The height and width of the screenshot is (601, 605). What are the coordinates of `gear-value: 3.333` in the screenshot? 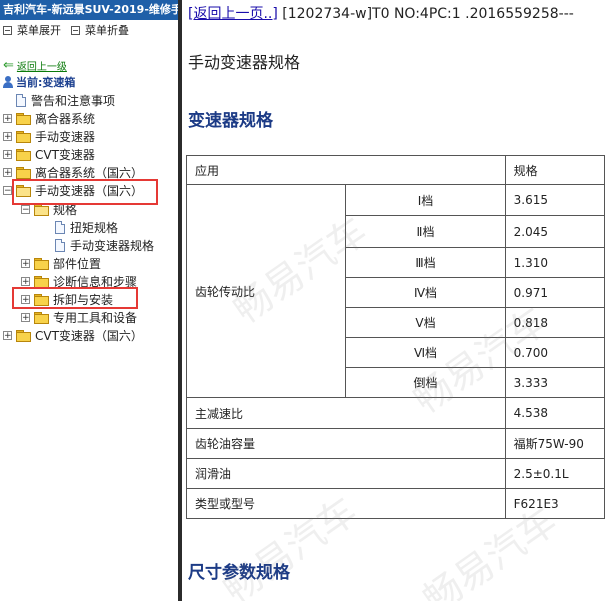 It's located at (554, 382).